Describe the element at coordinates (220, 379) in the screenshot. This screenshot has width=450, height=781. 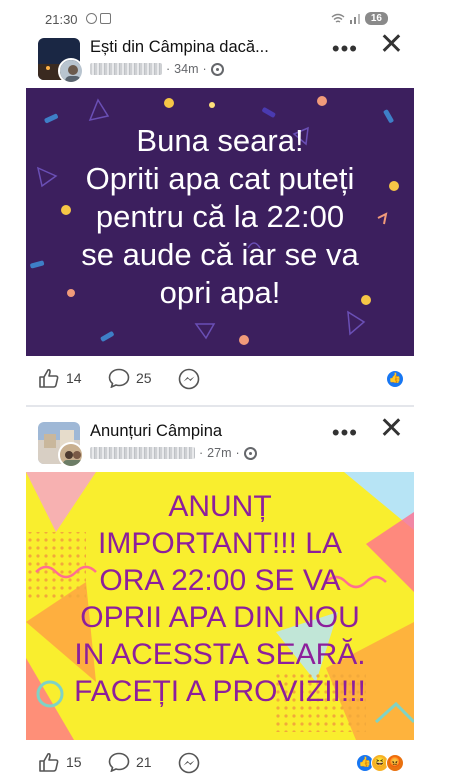
I see `post-actions: 14 25 👍` at that location.